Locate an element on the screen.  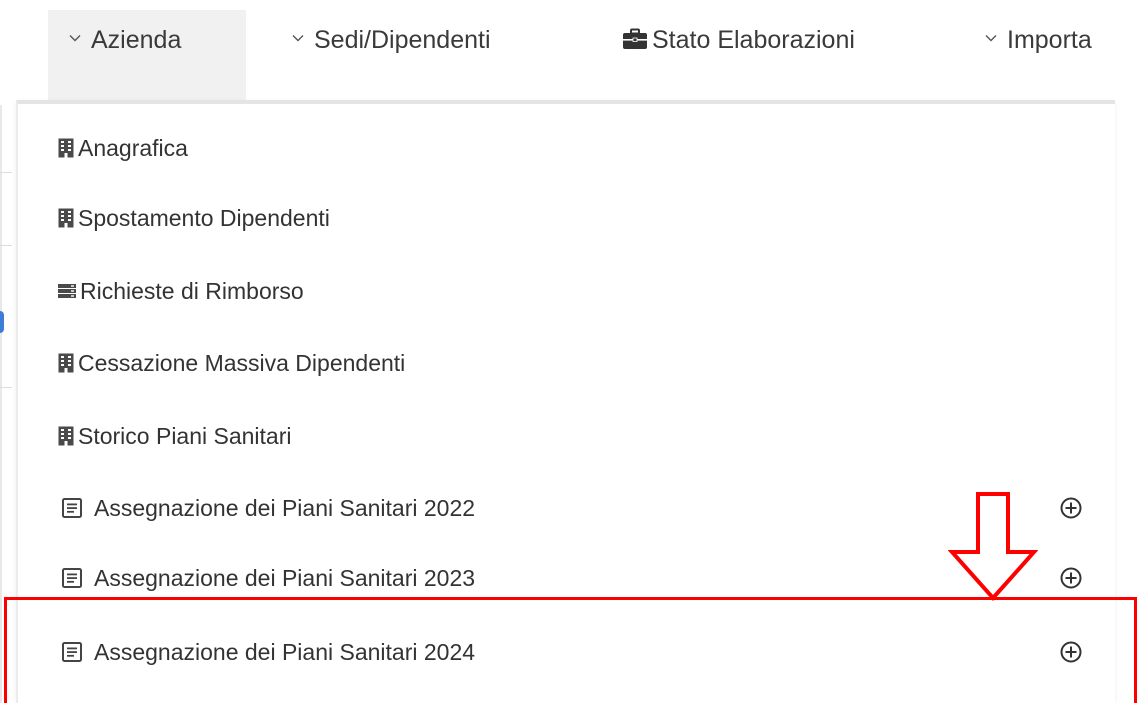
menu-item-richieste-di-rimborso: Richieste di Rimborso is located at coordinates (566, 291).